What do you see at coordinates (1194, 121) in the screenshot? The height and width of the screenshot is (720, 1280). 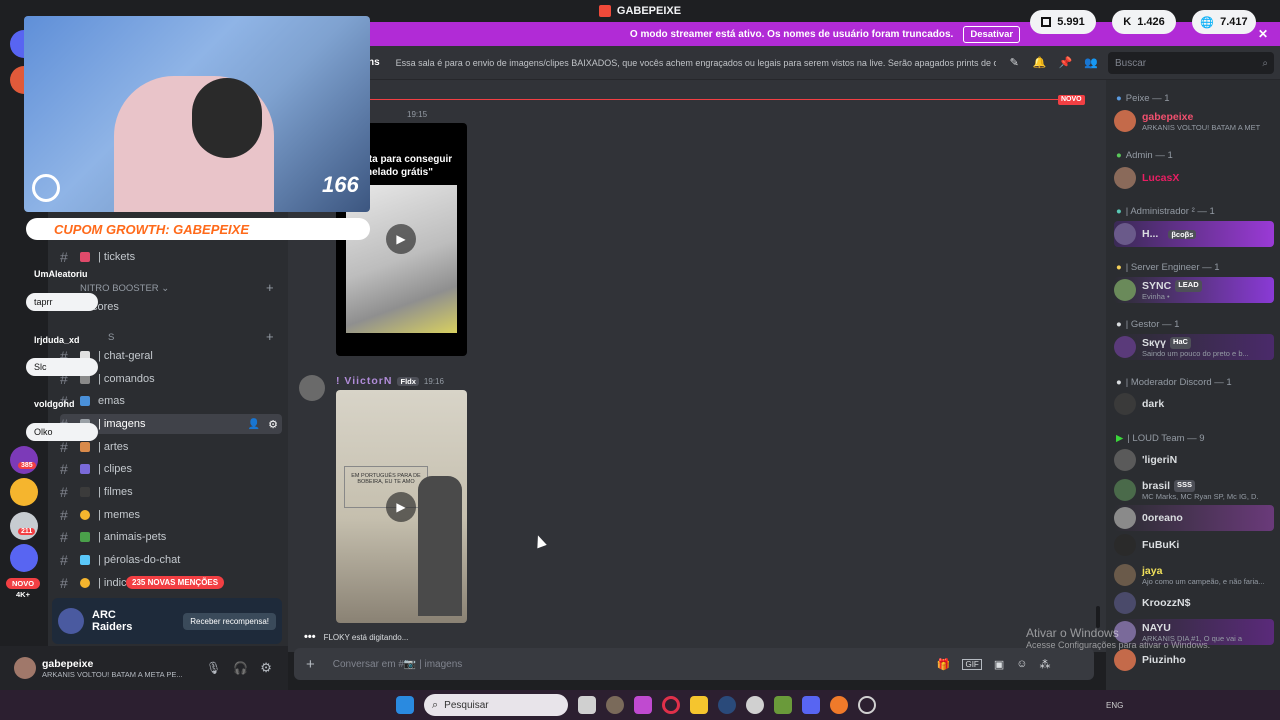 I see `member-item: gabepeixe ARKANIS VOLTOU! BATAM A MET` at bounding box center [1194, 121].